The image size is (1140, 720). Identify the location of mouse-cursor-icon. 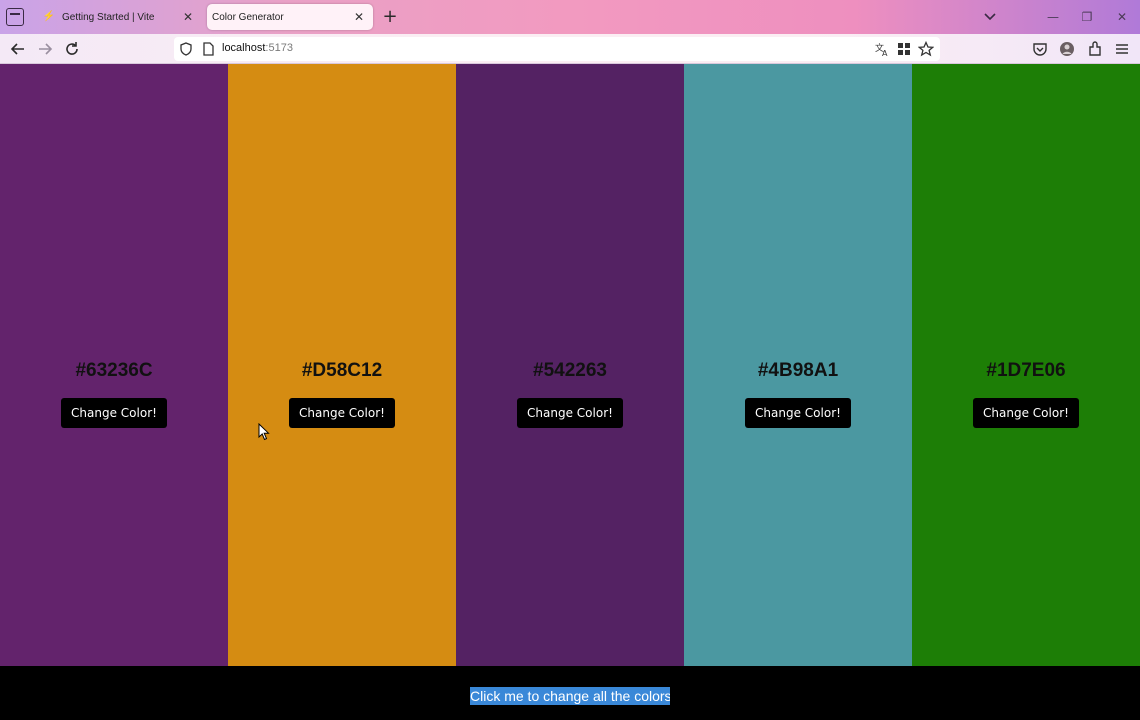
(264, 432).